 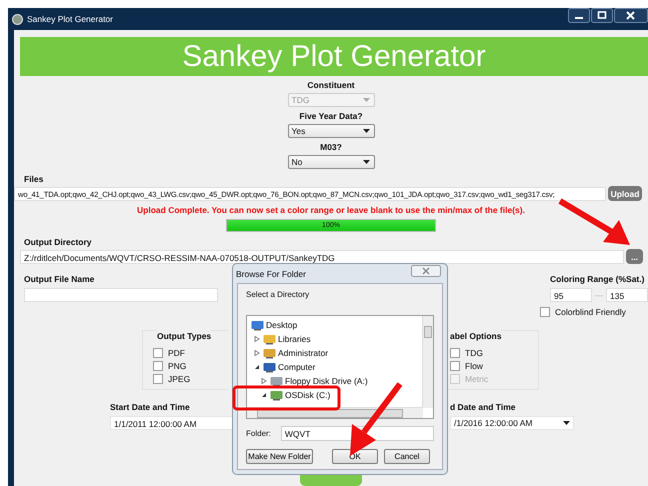 I want to click on checkbox-label: PDF, so click(x=176, y=353).